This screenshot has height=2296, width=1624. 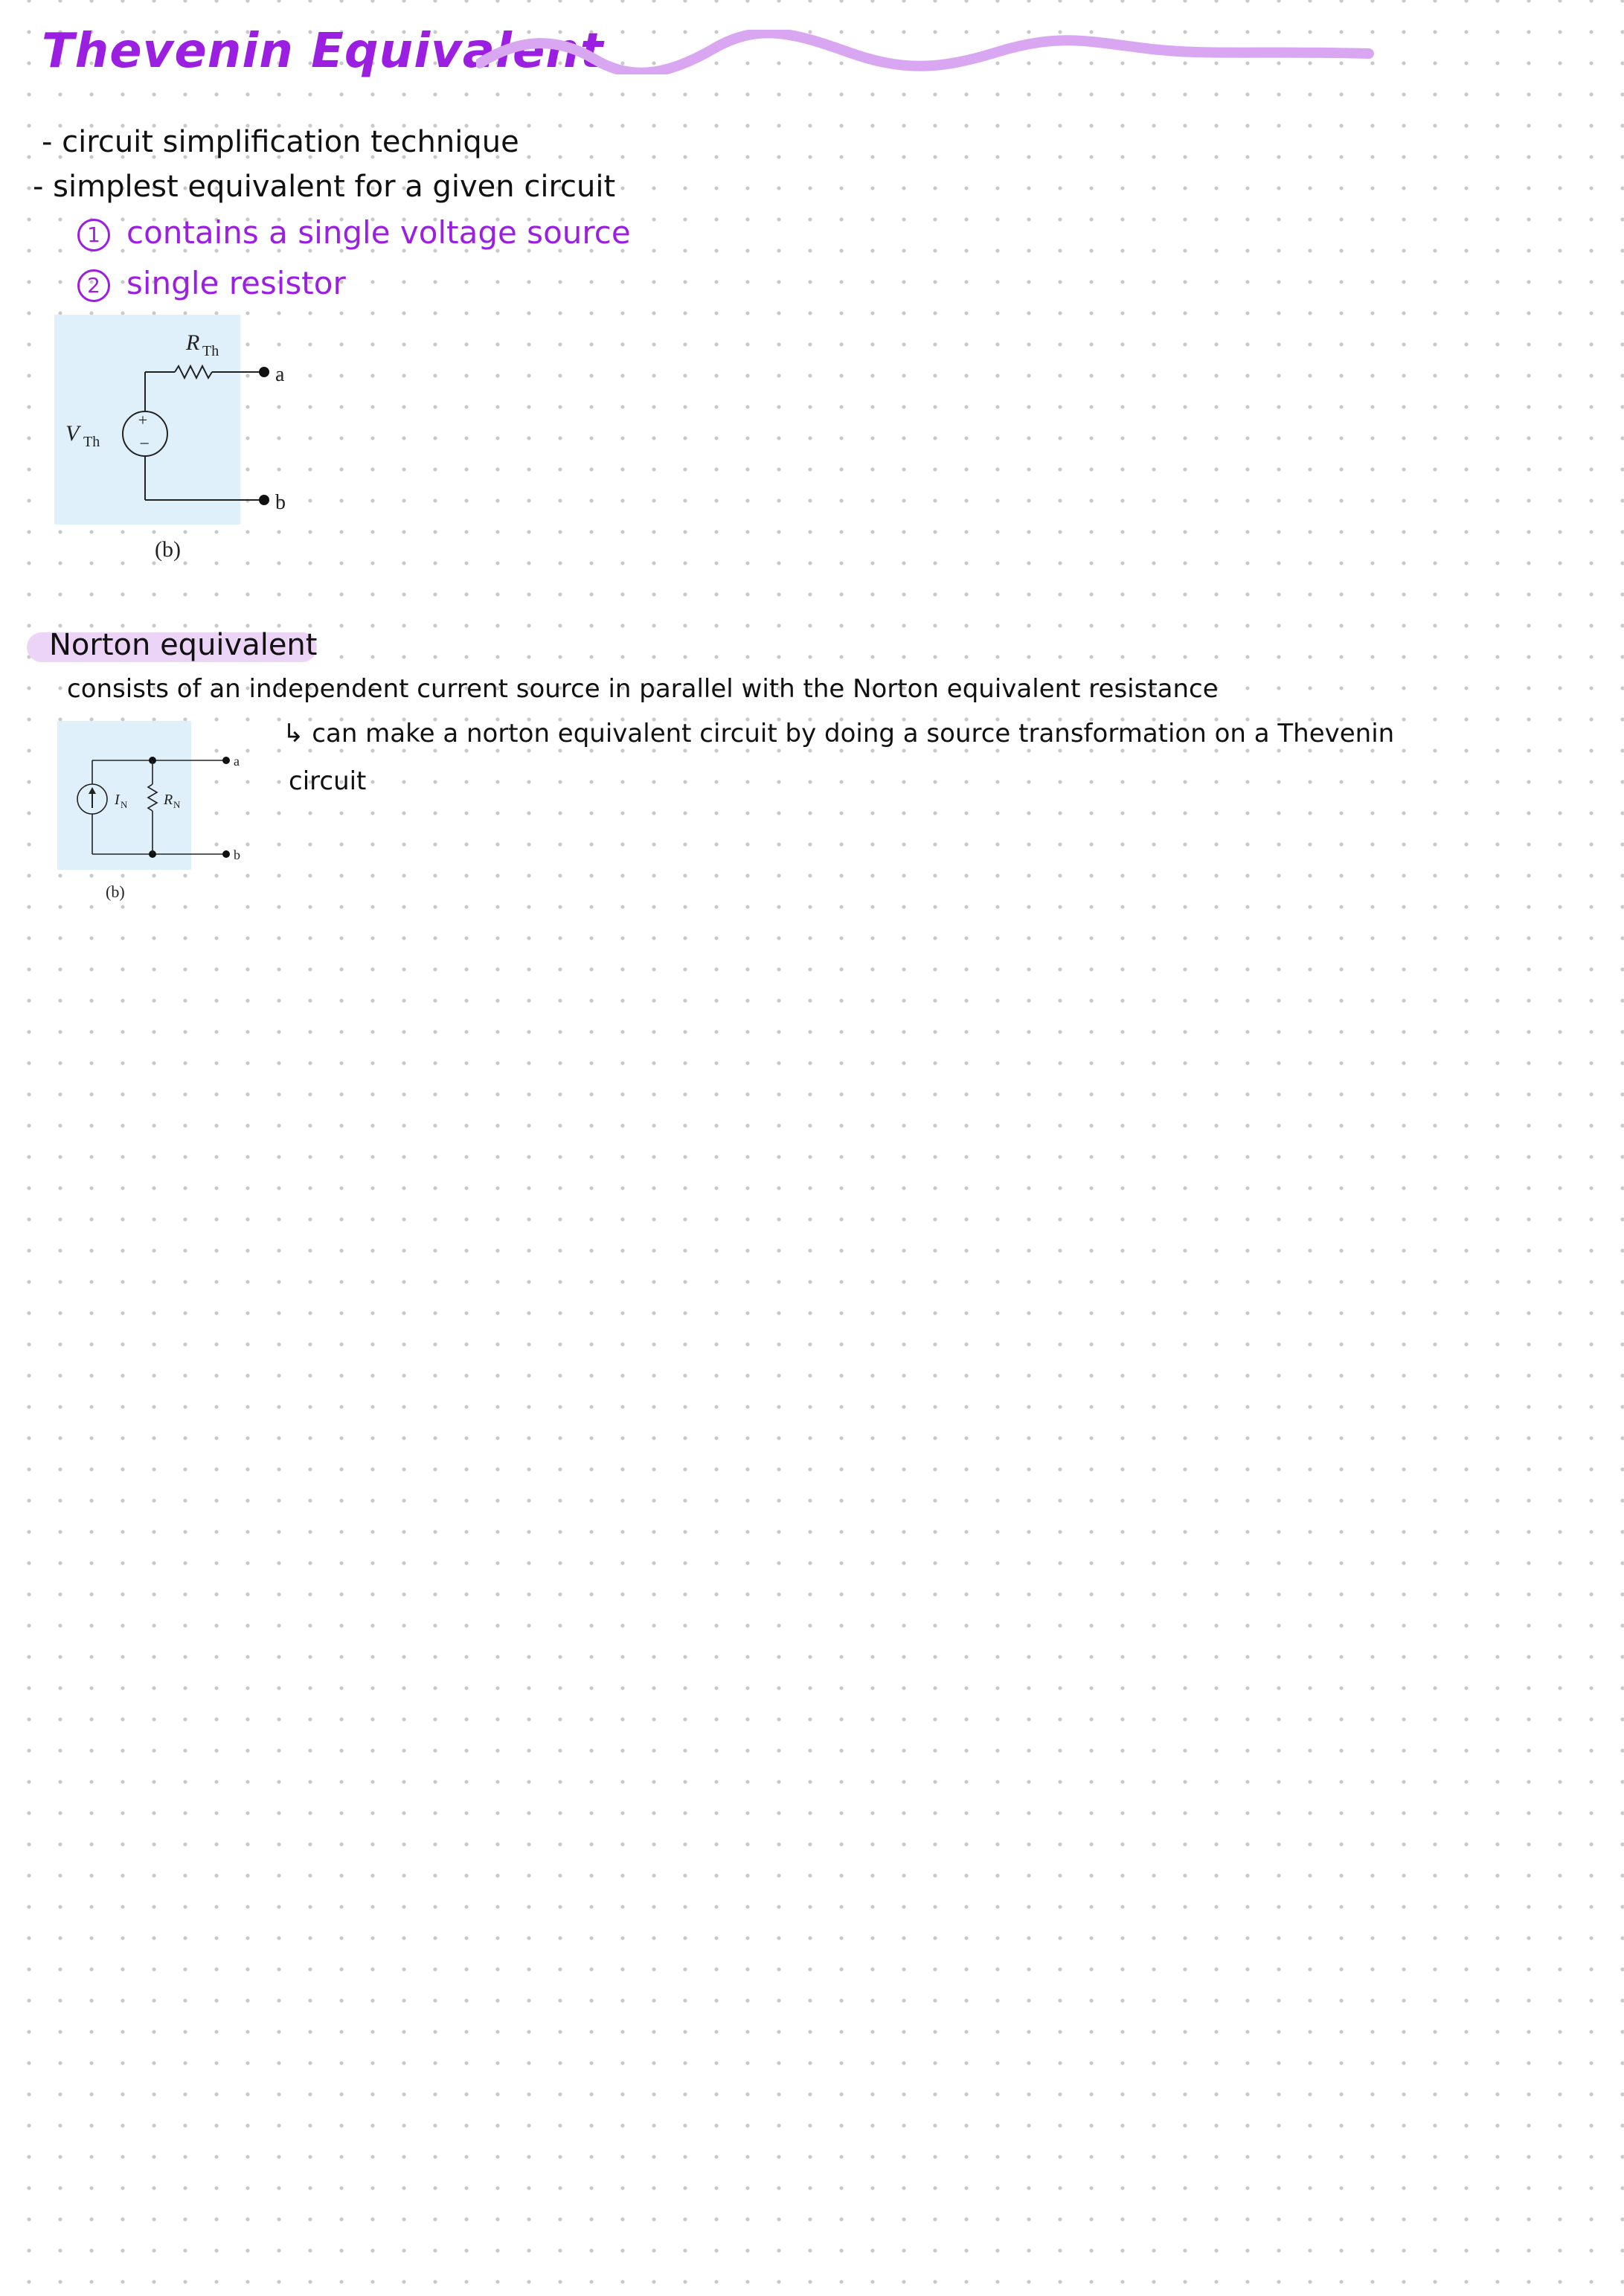 I want to click on numbered-item-2: 2 single resistor, so click(x=212, y=283).